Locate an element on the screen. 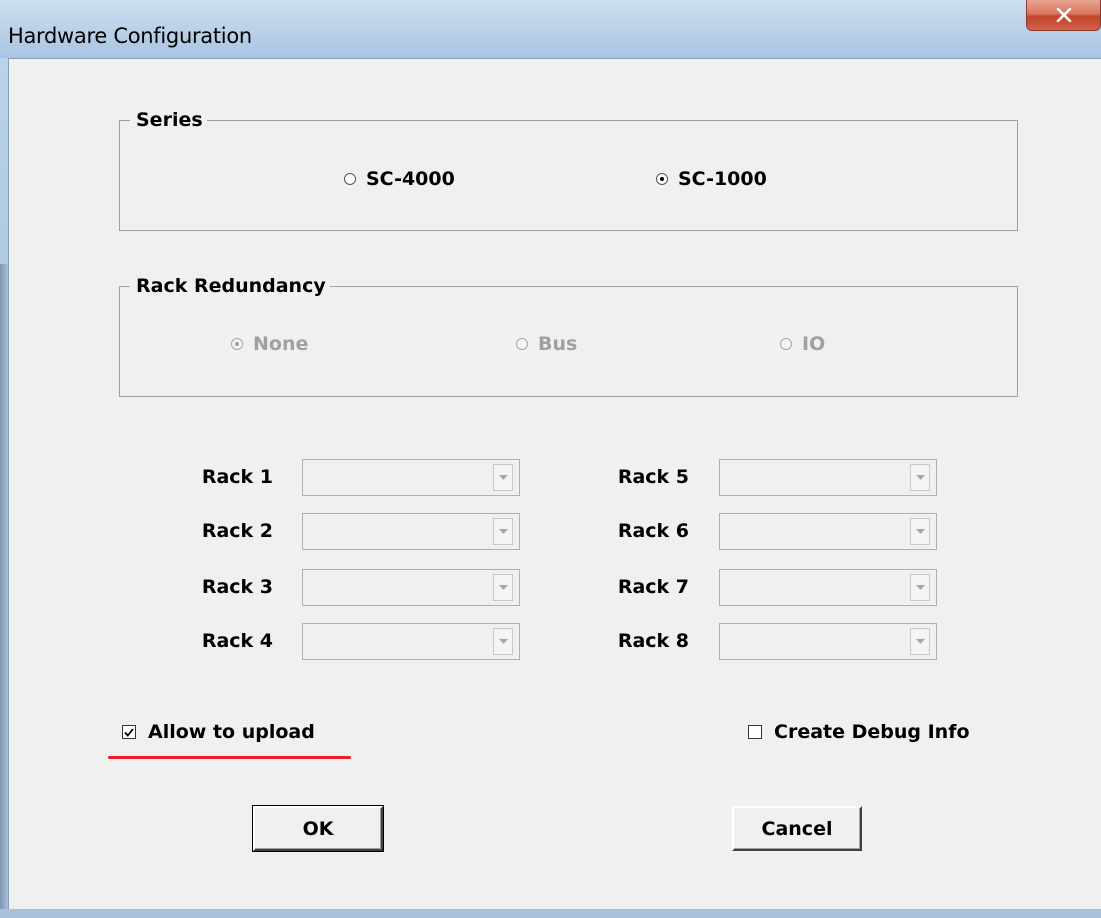 The width and height of the screenshot is (1101, 918). series-groupbox: Series is located at coordinates (568, 170).